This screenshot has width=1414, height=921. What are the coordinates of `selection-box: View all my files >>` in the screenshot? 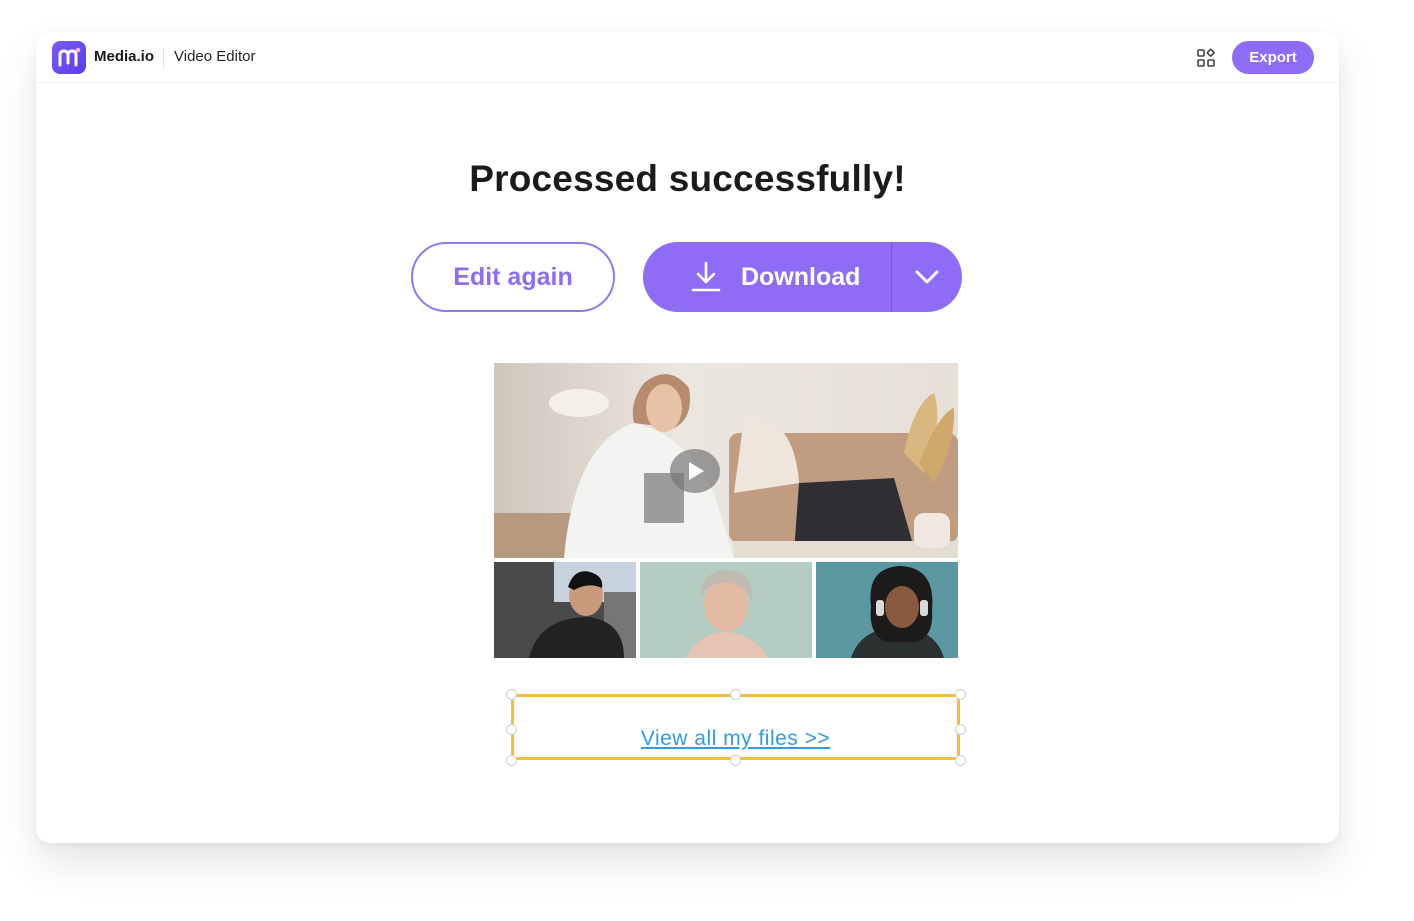 It's located at (736, 727).